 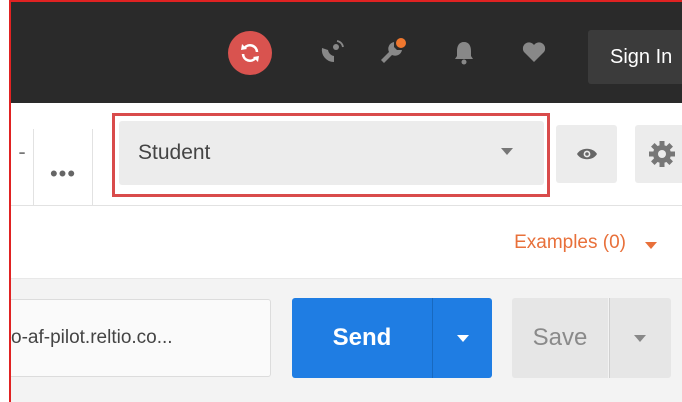 What do you see at coordinates (534, 52) in the screenshot?
I see `heart-icon` at bounding box center [534, 52].